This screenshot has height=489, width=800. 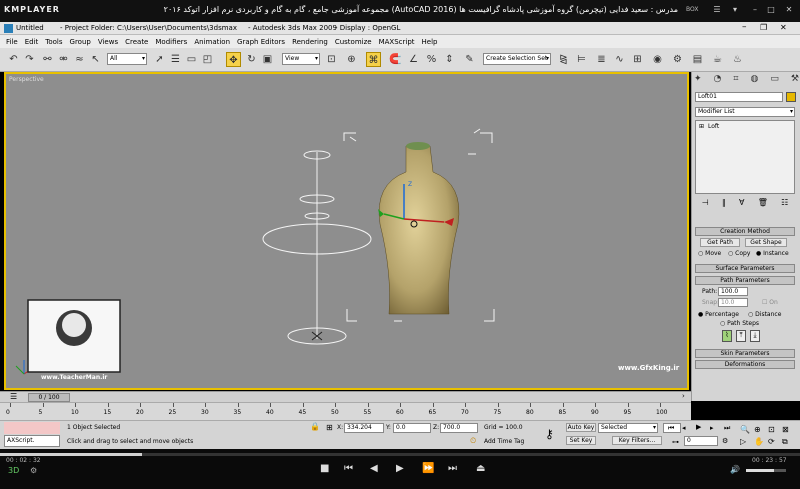 I want to click on spinner-snap-icon: ⇕, so click(x=449, y=59).